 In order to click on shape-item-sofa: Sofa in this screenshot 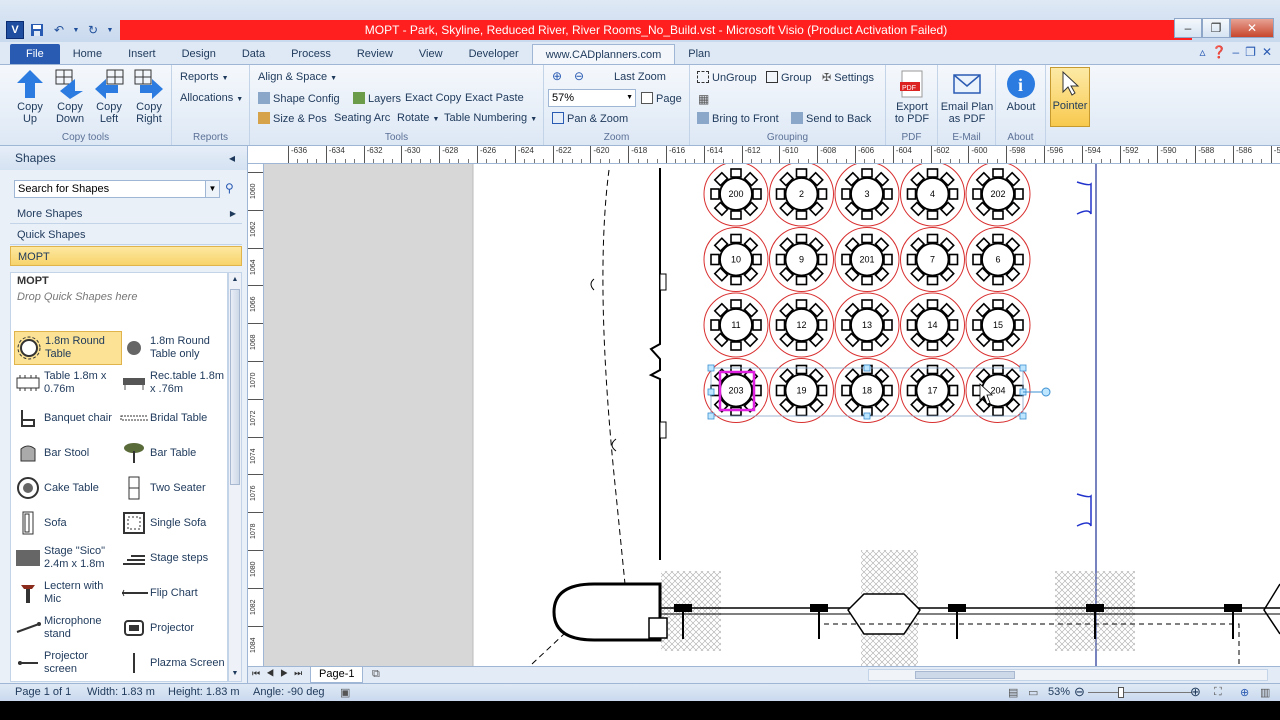, I will do `click(68, 523)`.